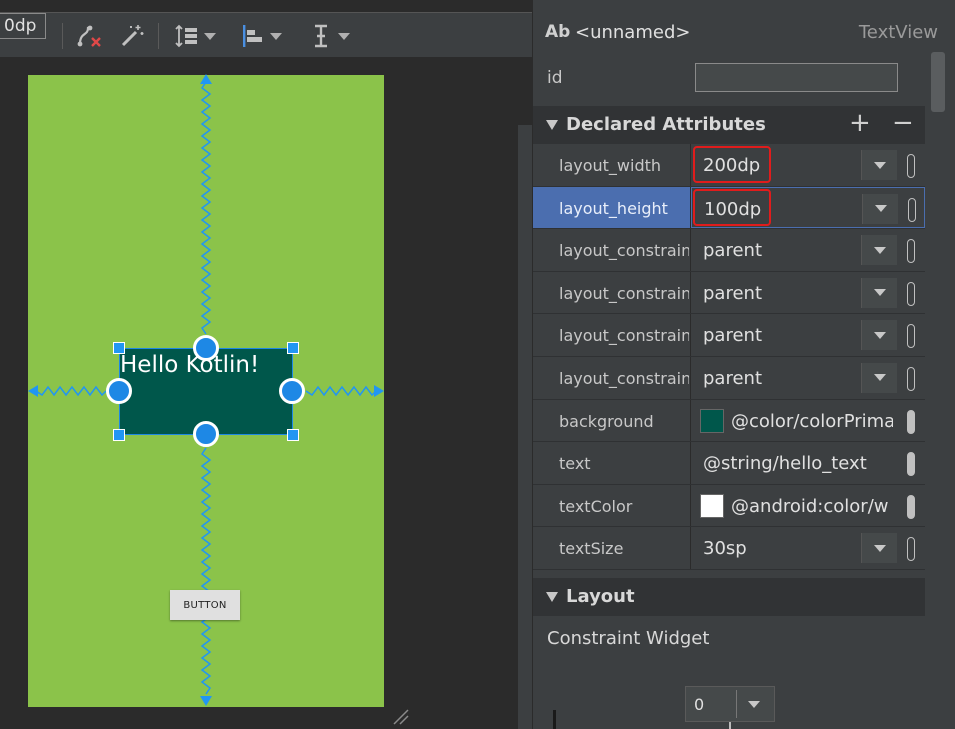 The width and height of the screenshot is (955, 729). What do you see at coordinates (119, 391) in the screenshot?
I see `constraint-anchor-left` at bounding box center [119, 391].